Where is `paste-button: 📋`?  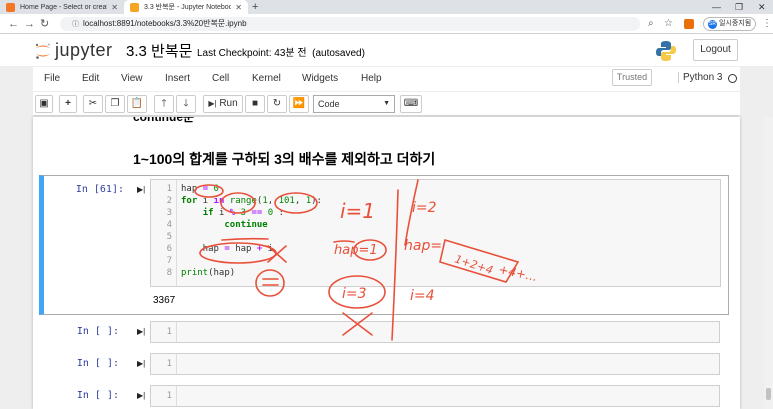 paste-button: 📋 is located at coordinates (137, 104).